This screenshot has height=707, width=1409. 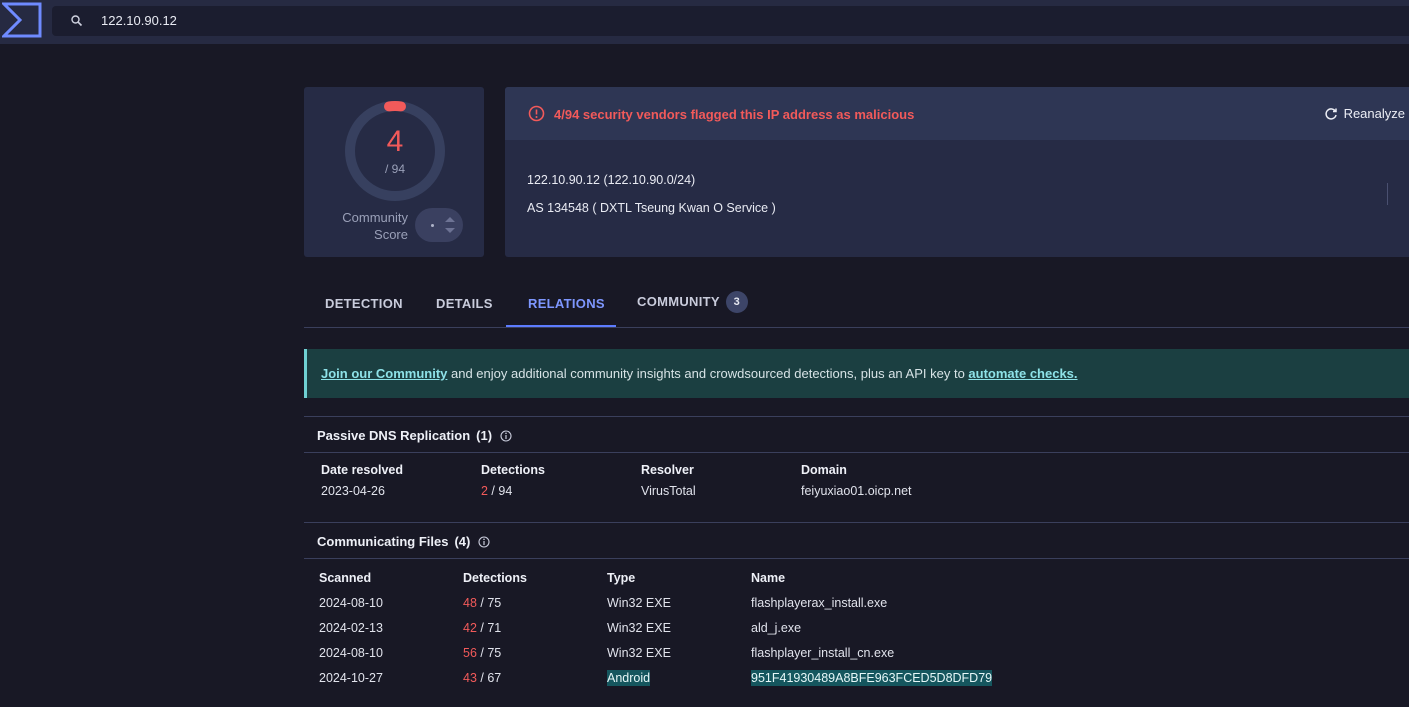 What do you see at coordinates (667, 470) in the screenshot?
I see `col-resolver: Resolver` at bounding box center [667, 470].